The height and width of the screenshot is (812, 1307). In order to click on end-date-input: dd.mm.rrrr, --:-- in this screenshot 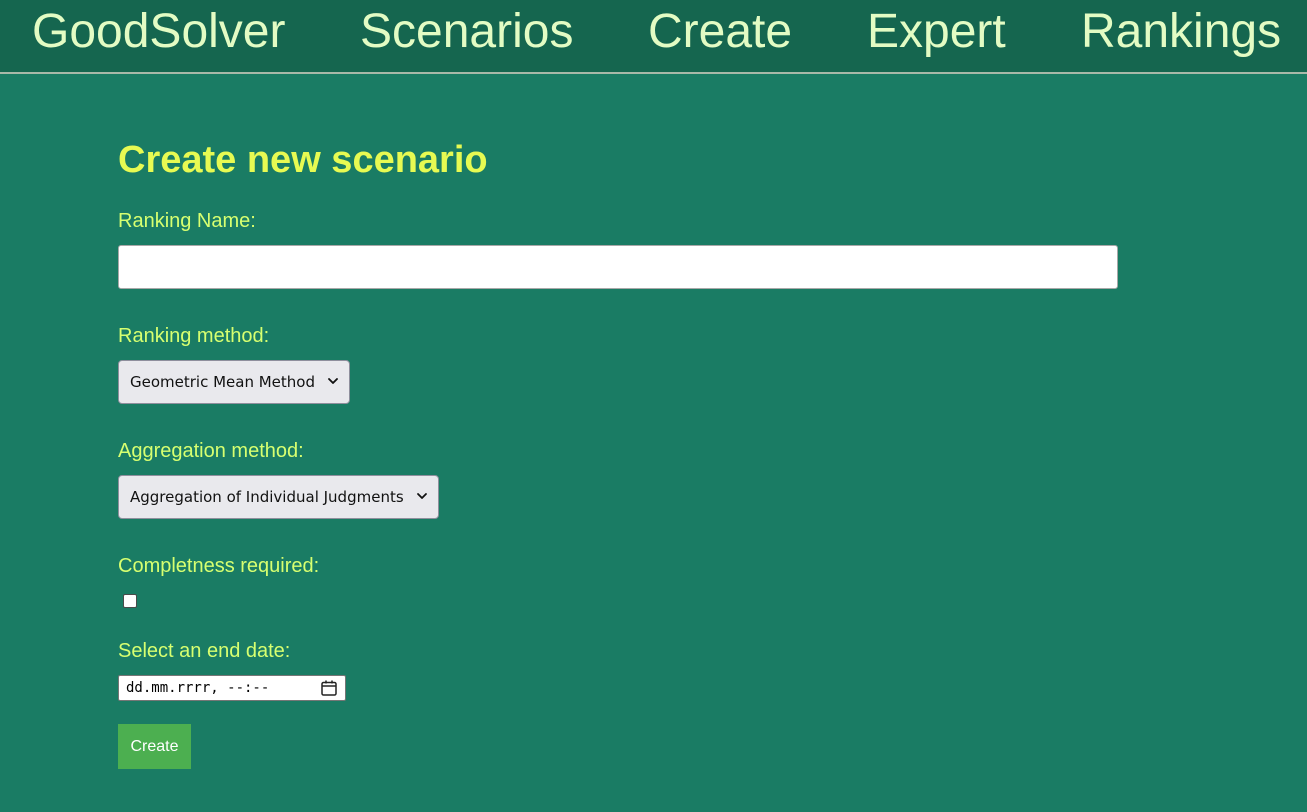, I will do `click(232, 688)`.